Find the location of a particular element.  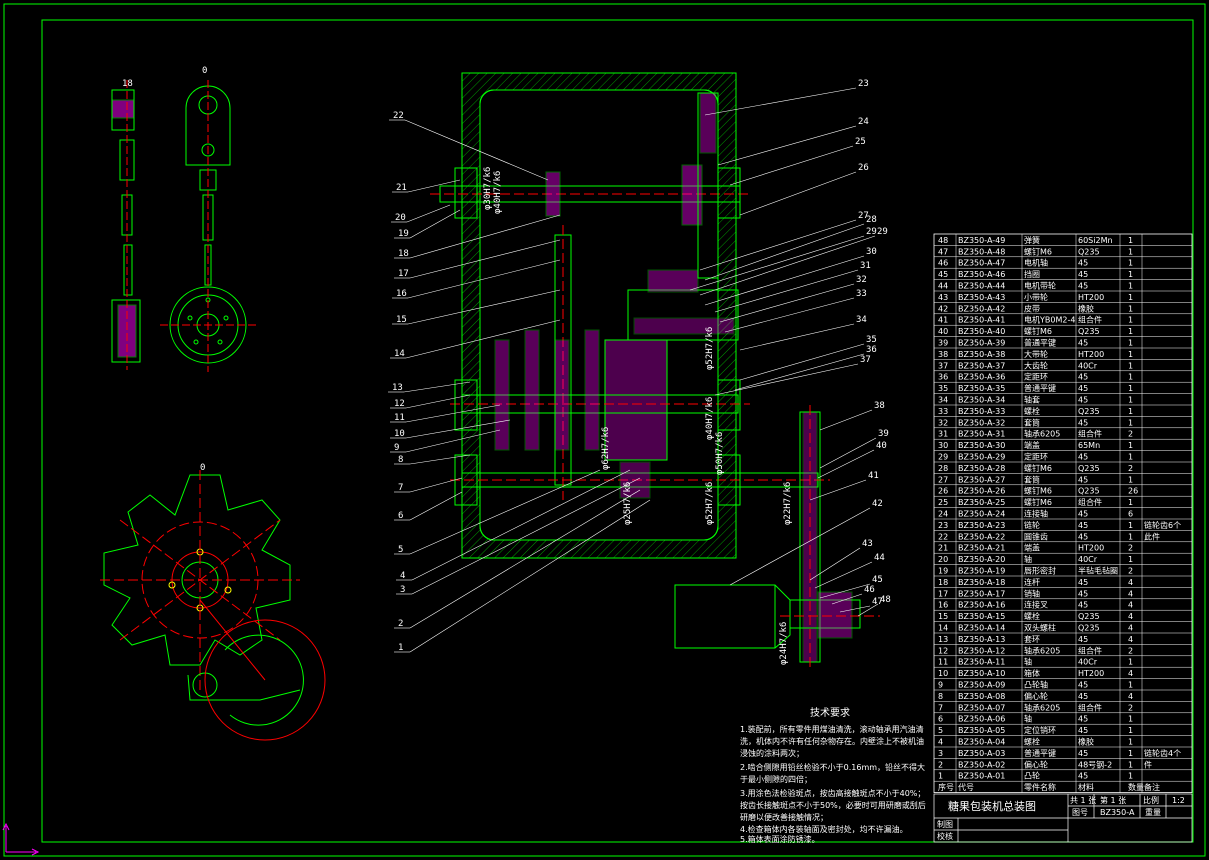

dim-label: φ40H7/k6 is located at coordinates (710, 418).